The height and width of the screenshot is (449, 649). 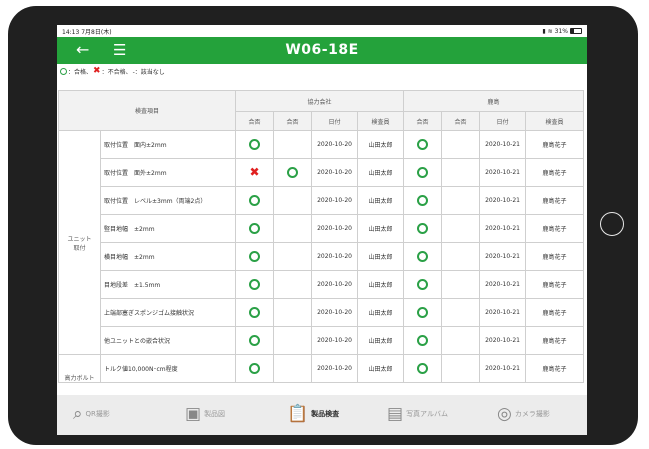 I want to click on group-header-kajima: 鹿島, so click(x=494, y=101).